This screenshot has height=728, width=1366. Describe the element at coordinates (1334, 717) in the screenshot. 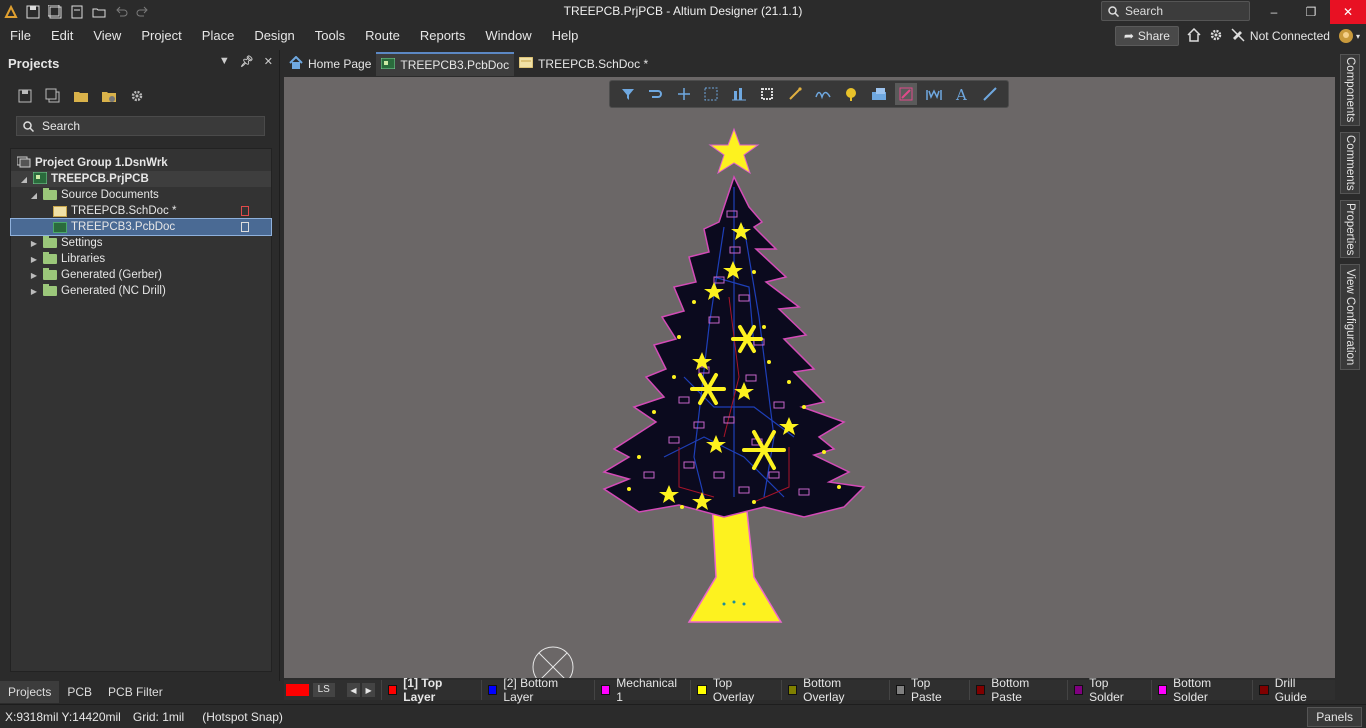

I see `panels-button: Panels` at that location.